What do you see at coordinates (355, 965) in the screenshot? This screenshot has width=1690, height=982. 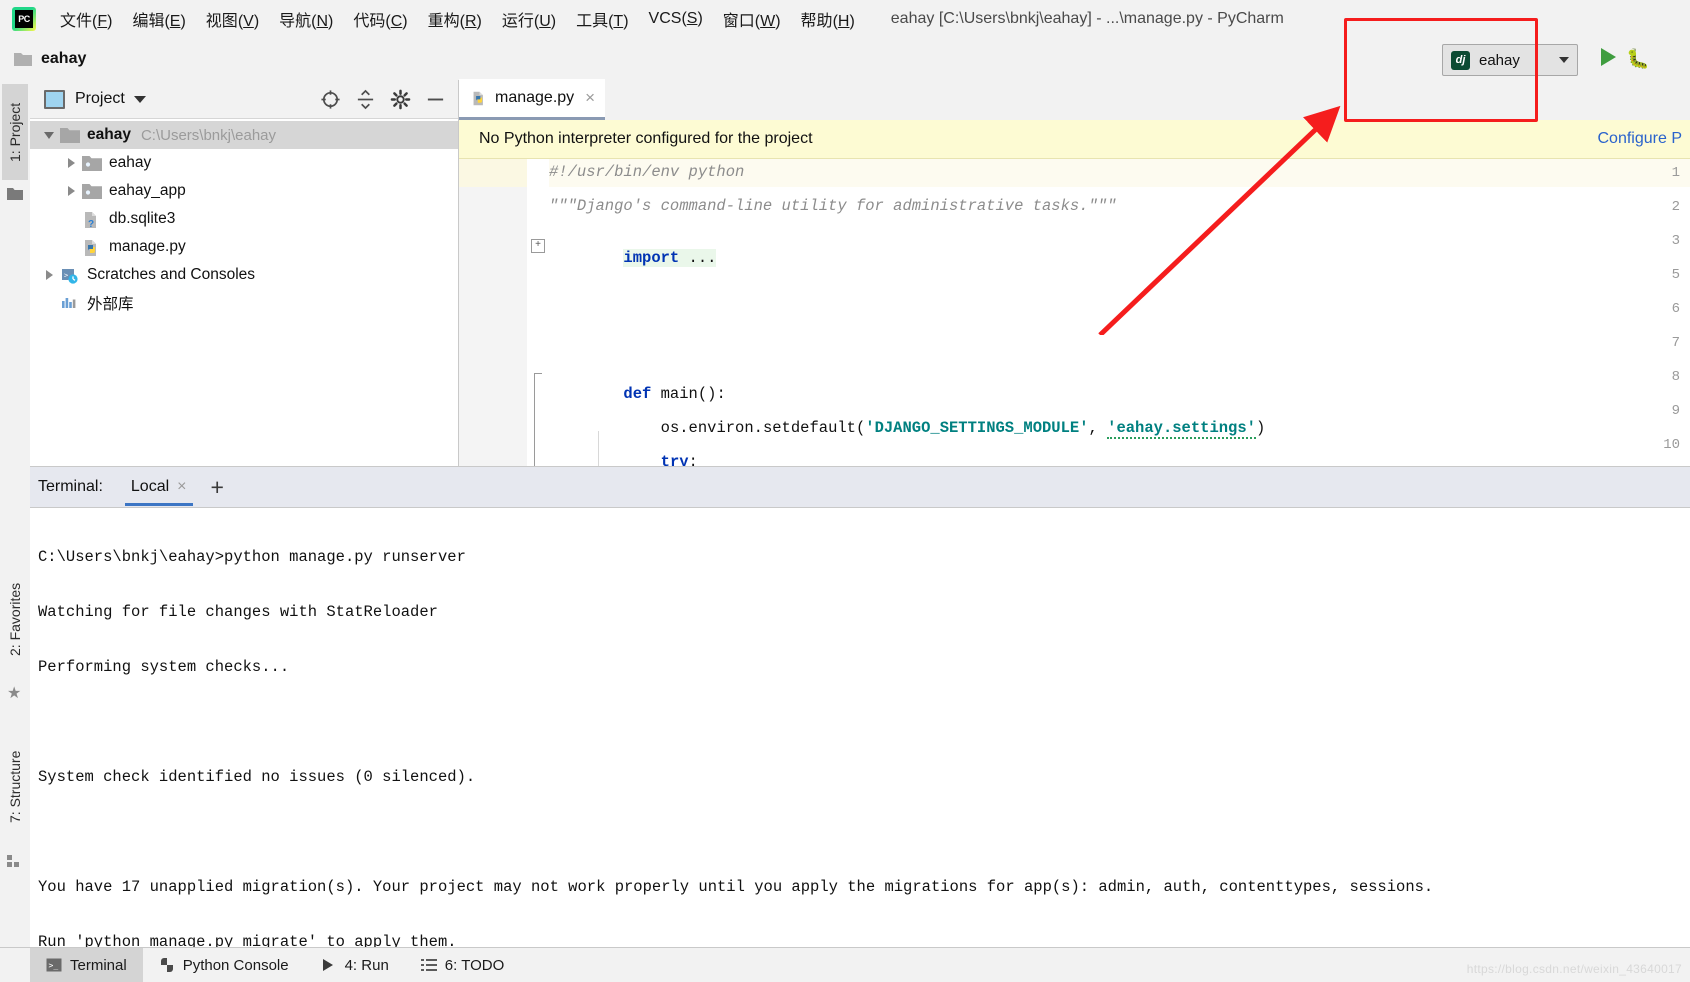 I see `status-item-run: 4: Run` at bounding box center [355, 965].